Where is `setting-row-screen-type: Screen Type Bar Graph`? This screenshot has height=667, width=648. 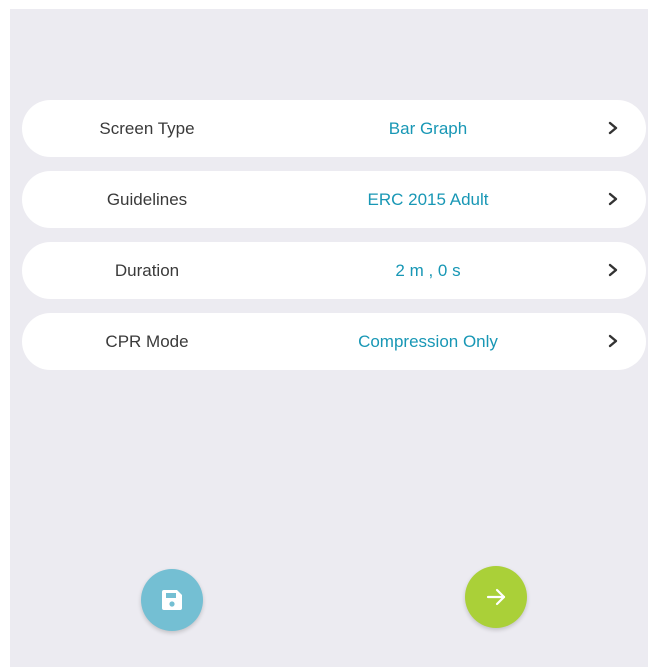
setting-row-screen-type: Screen Type Bar Graph is located at coordinates (334, 128).